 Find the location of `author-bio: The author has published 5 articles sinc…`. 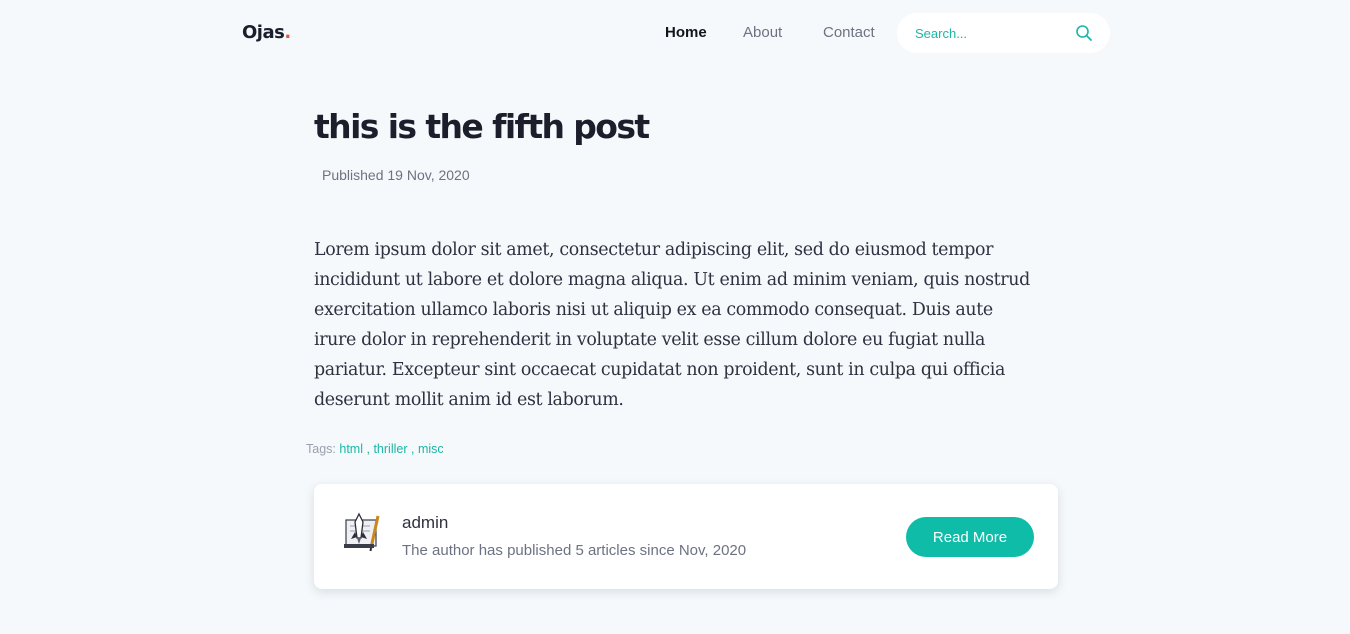

author-bio: The author has published 5 articles sinc… is located at coordinates (574, 550).